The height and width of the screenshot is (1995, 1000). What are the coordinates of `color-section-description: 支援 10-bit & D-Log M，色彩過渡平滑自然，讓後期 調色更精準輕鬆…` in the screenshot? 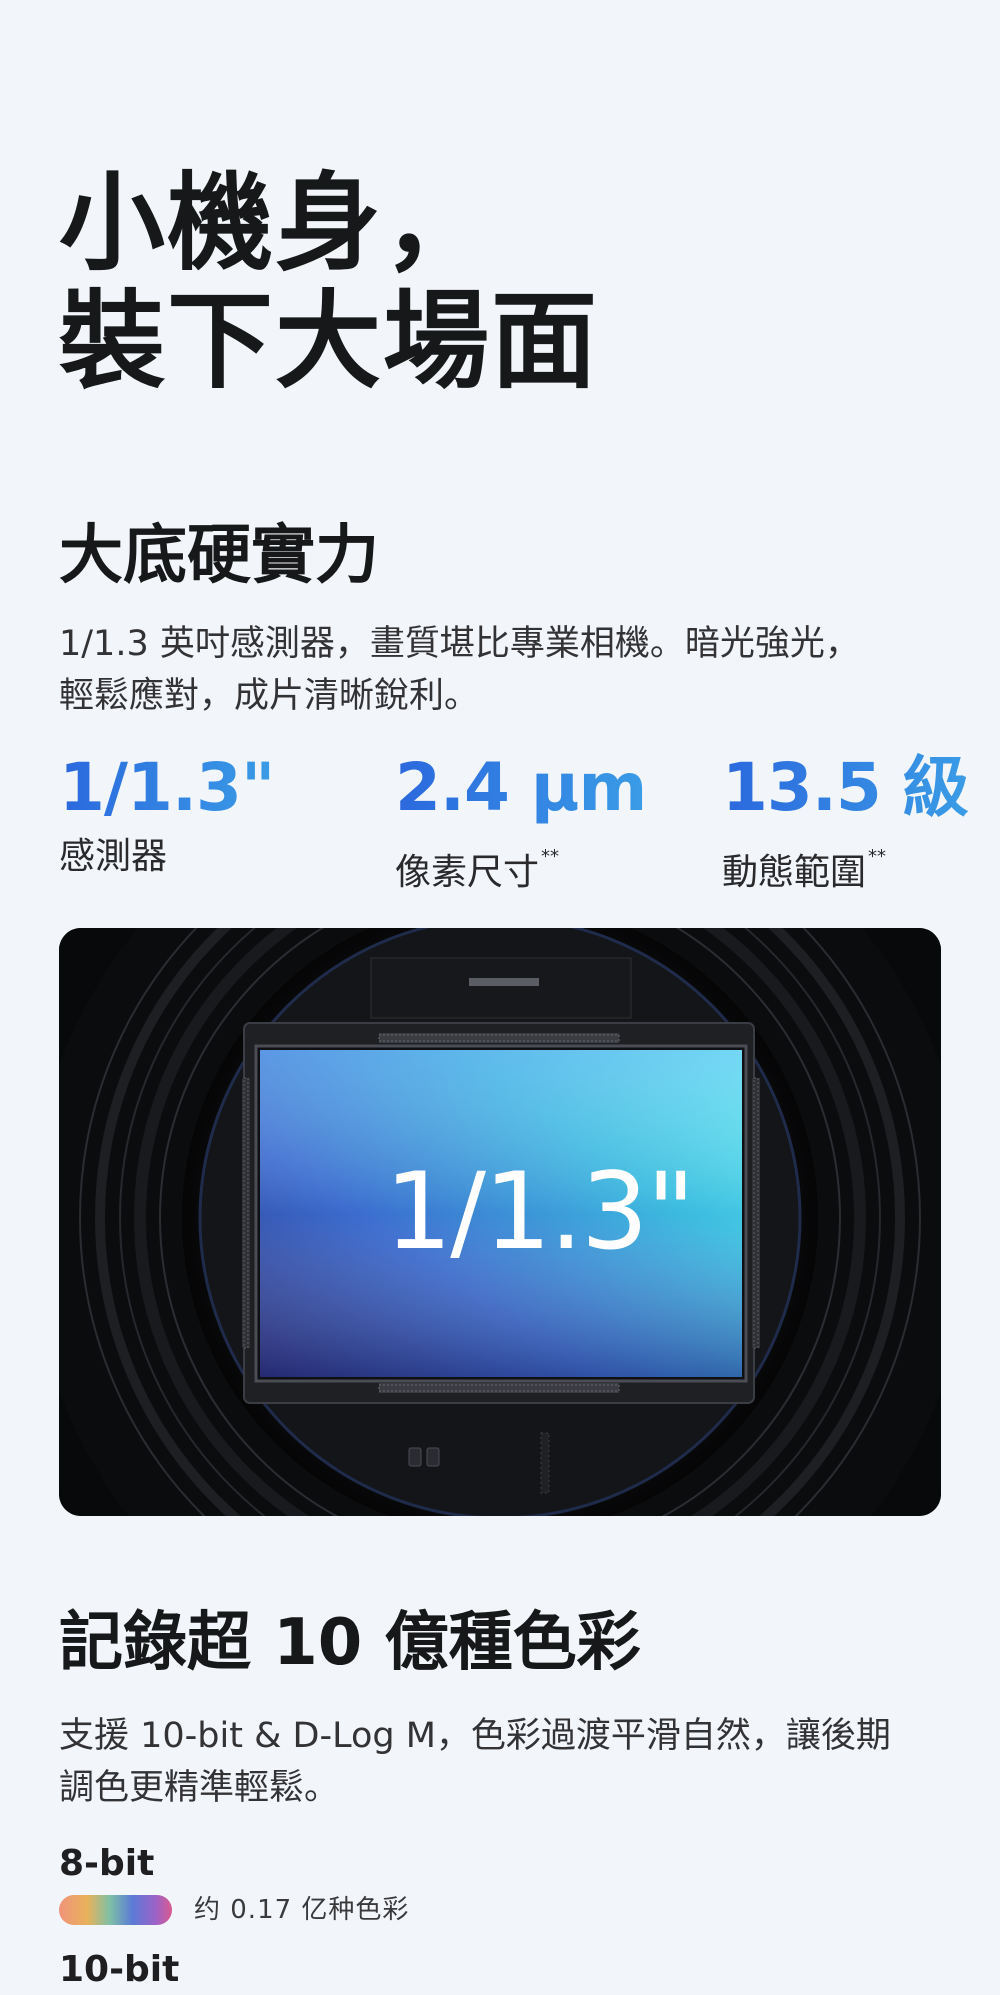 It's located at (499, 1762).